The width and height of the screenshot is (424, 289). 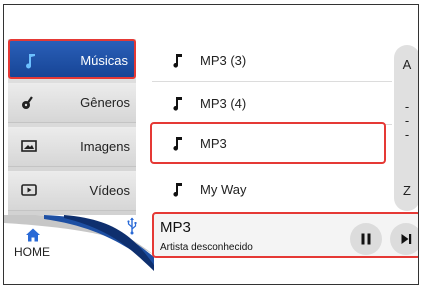 I want to click on list-item-label: MP3 (3), so click(x=223, y=60).